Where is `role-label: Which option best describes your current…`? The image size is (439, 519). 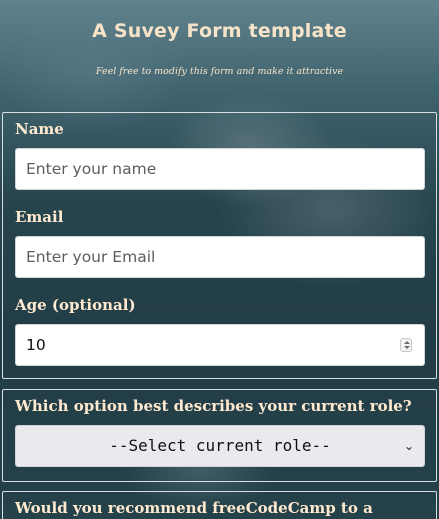
role-label: Which option best describes your current… is located at coordinates (213, 406).